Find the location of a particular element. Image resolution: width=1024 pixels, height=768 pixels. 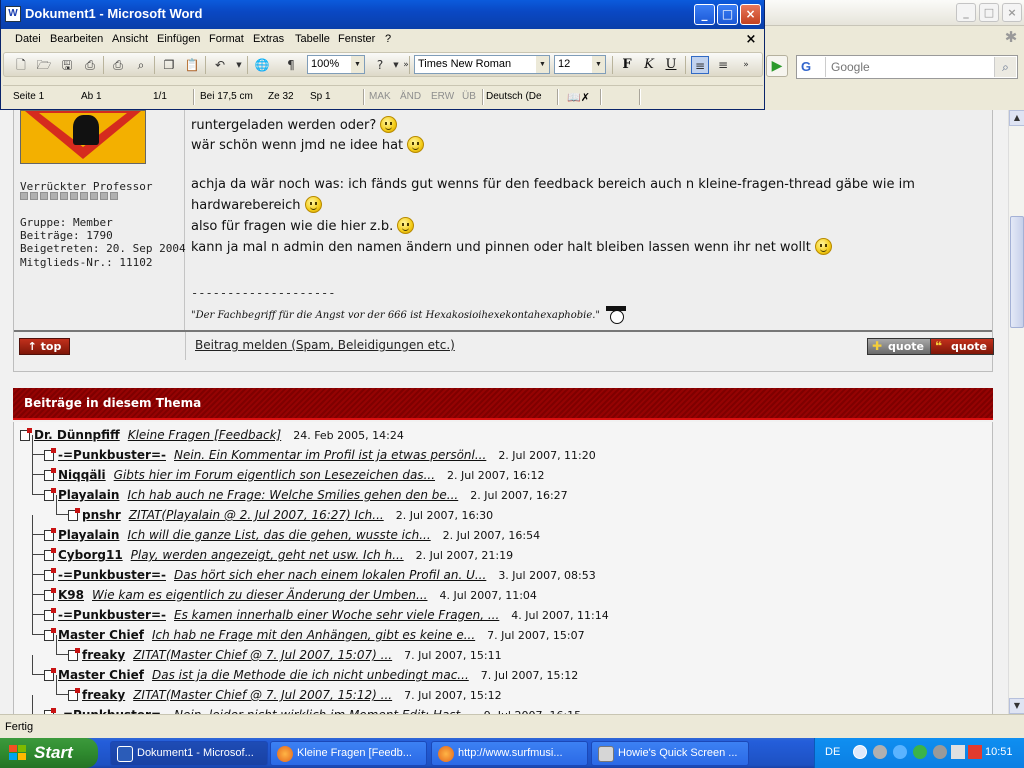

paste-icon: 📋 is located at coordinates (192, 65).